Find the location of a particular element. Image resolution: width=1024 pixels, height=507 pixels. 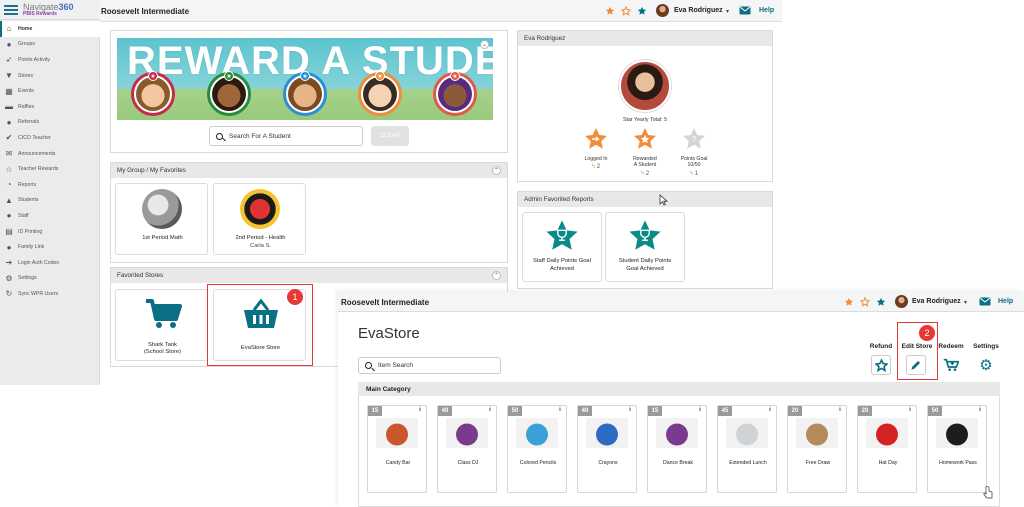

stat-logged-in: Logged In ϟ 2 is located at coordinates (596, 149).